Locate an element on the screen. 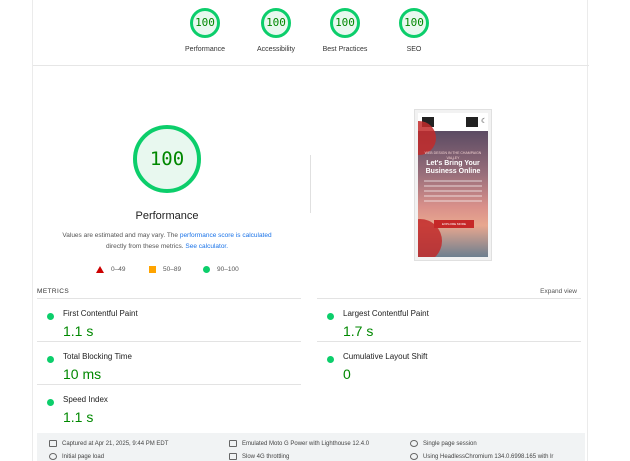 This screenshot has width=630, height=461. triangle-icon is located at coordinates (100, 269).